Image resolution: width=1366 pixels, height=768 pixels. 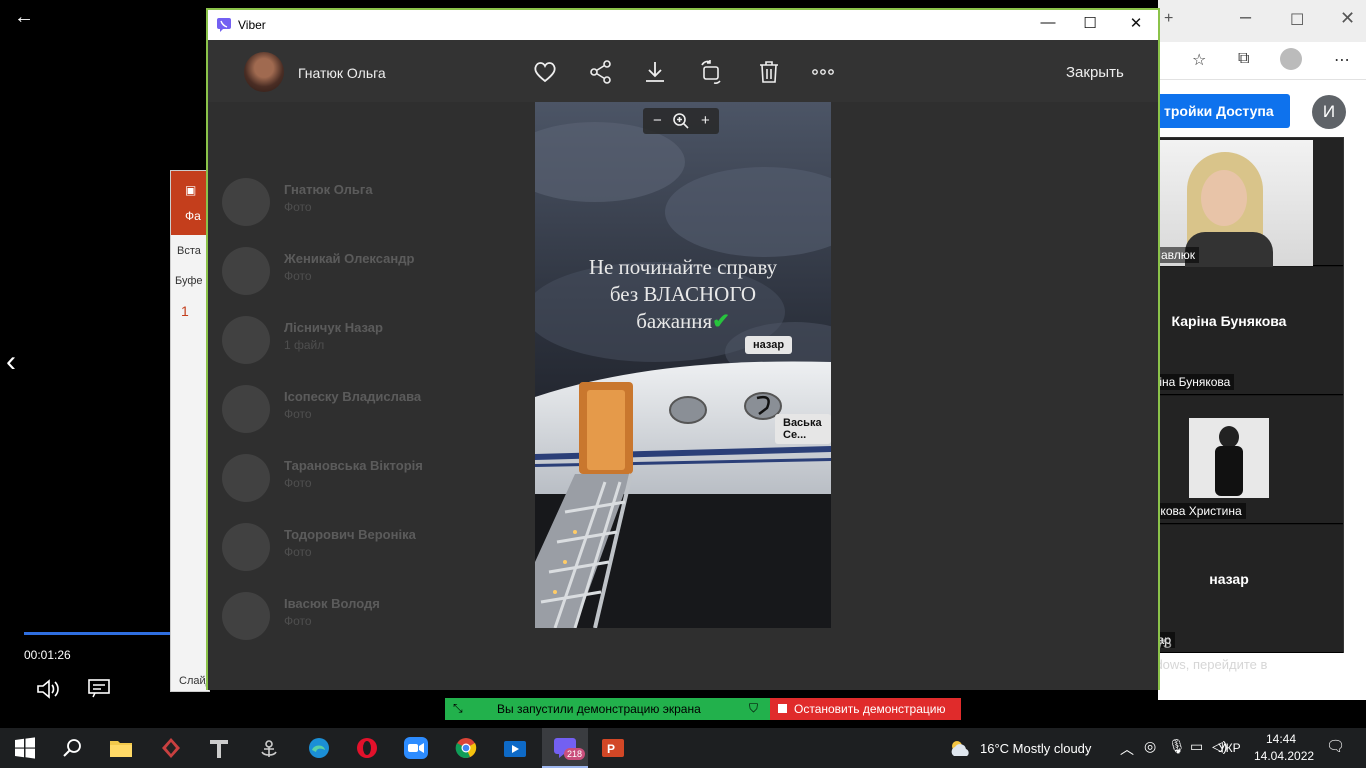 What do you see at coordinates (1229, 748) in the screenshot?
I see `language-indicator: УКР` at bounding box center [1229, 748].